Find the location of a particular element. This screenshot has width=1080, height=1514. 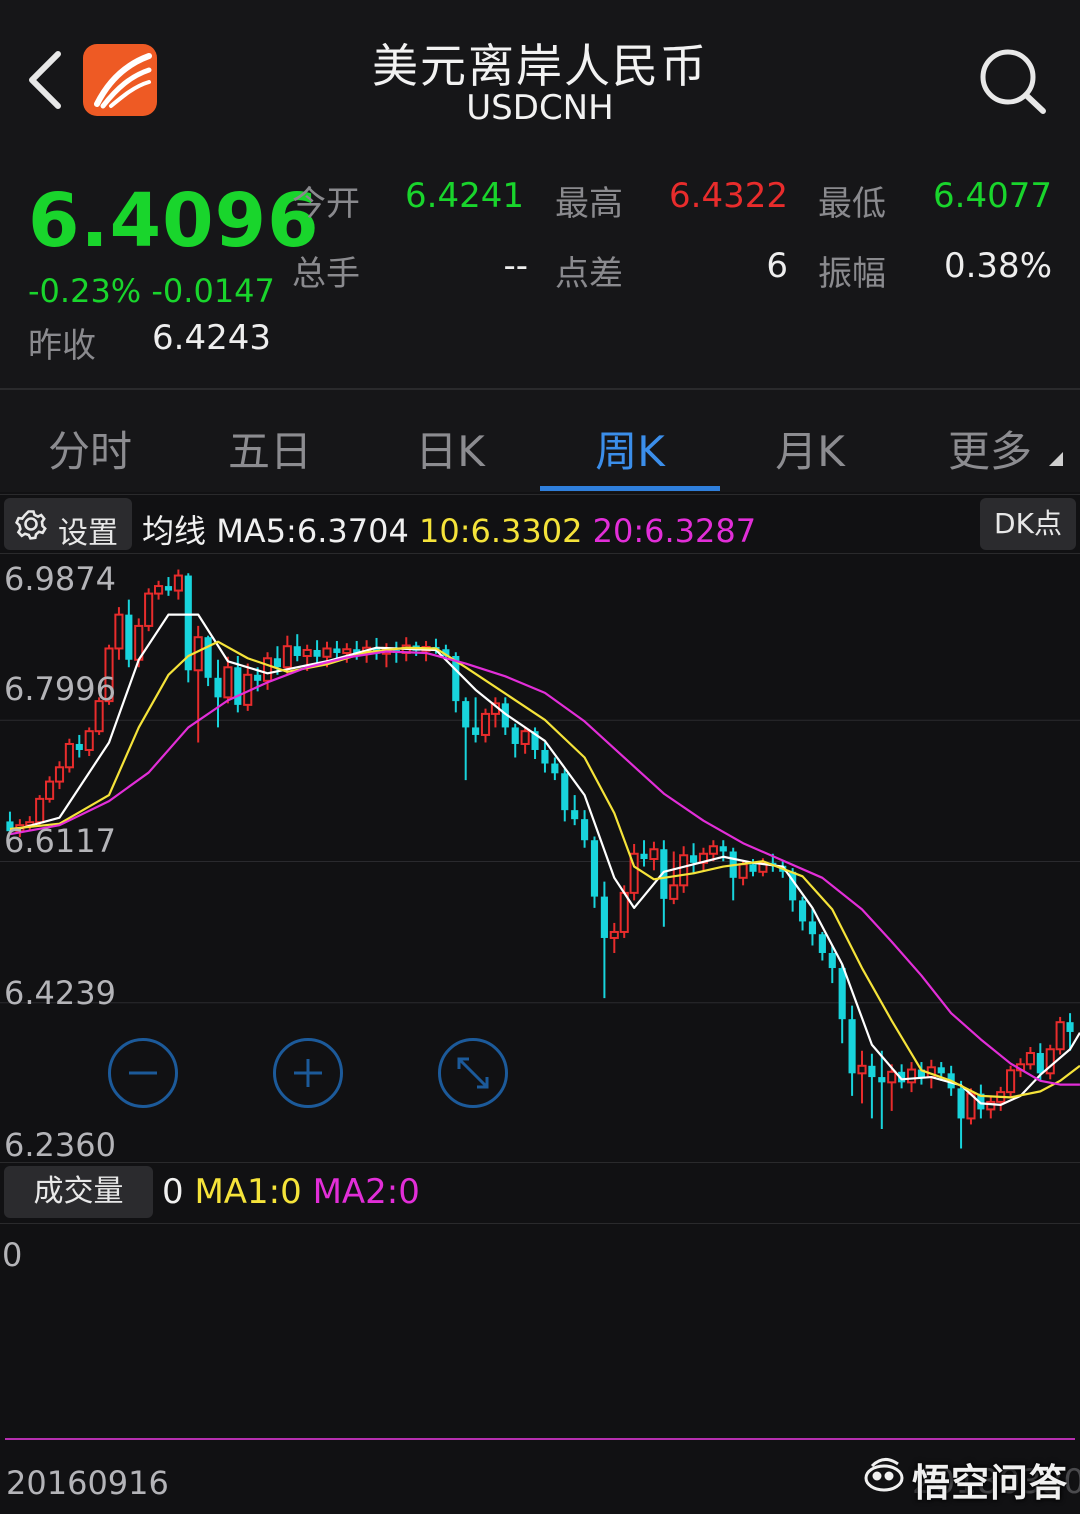

zoom-in-icon is located at coordinates (308, 1073).